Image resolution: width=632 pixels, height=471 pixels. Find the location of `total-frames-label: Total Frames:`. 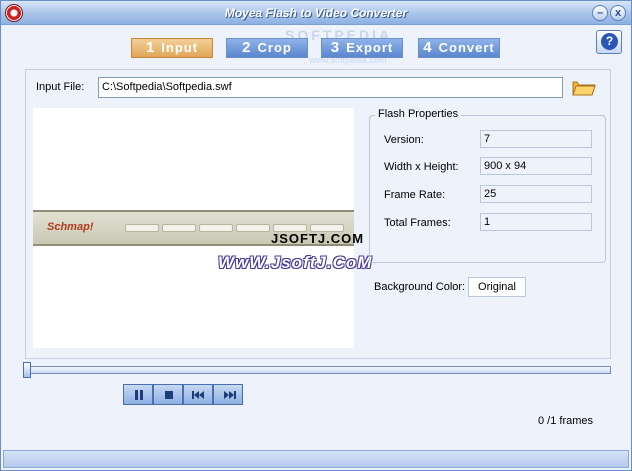

total-frames-label: Total Frames: is located at coordinates (417, 223).